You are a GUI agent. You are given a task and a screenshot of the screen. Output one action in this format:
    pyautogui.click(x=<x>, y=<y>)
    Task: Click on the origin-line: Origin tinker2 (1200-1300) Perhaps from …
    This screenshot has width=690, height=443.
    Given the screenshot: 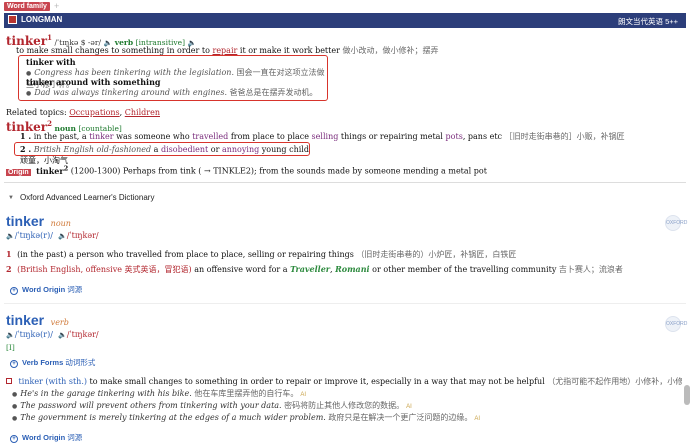 What is the action you would take?
    pyautogui.click(x=246, y=170)
    